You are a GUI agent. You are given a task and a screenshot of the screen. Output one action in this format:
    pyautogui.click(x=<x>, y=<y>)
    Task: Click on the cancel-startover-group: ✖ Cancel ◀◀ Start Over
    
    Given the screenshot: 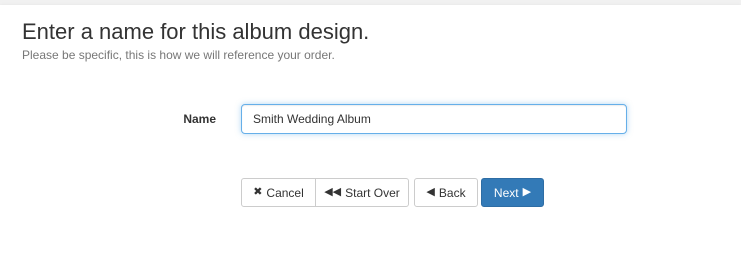 What is the action you would take?
    pyautogui.click(x=325, y=192)
    